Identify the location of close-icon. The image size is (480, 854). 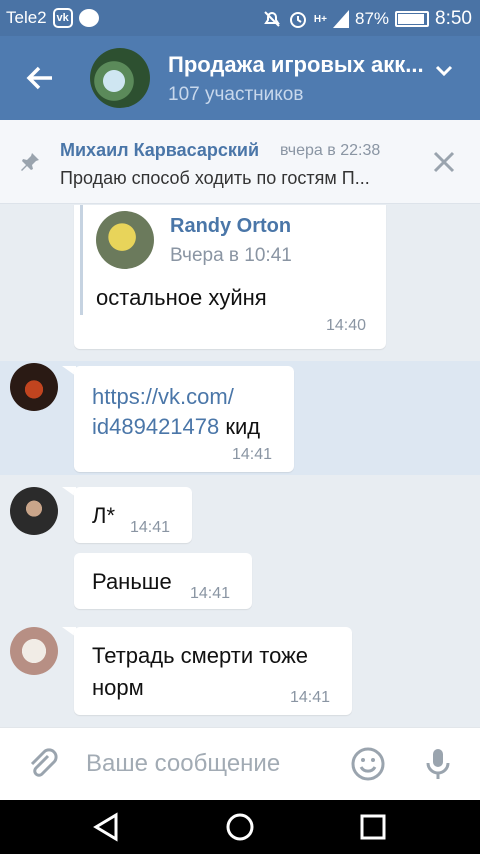
(444, 162).